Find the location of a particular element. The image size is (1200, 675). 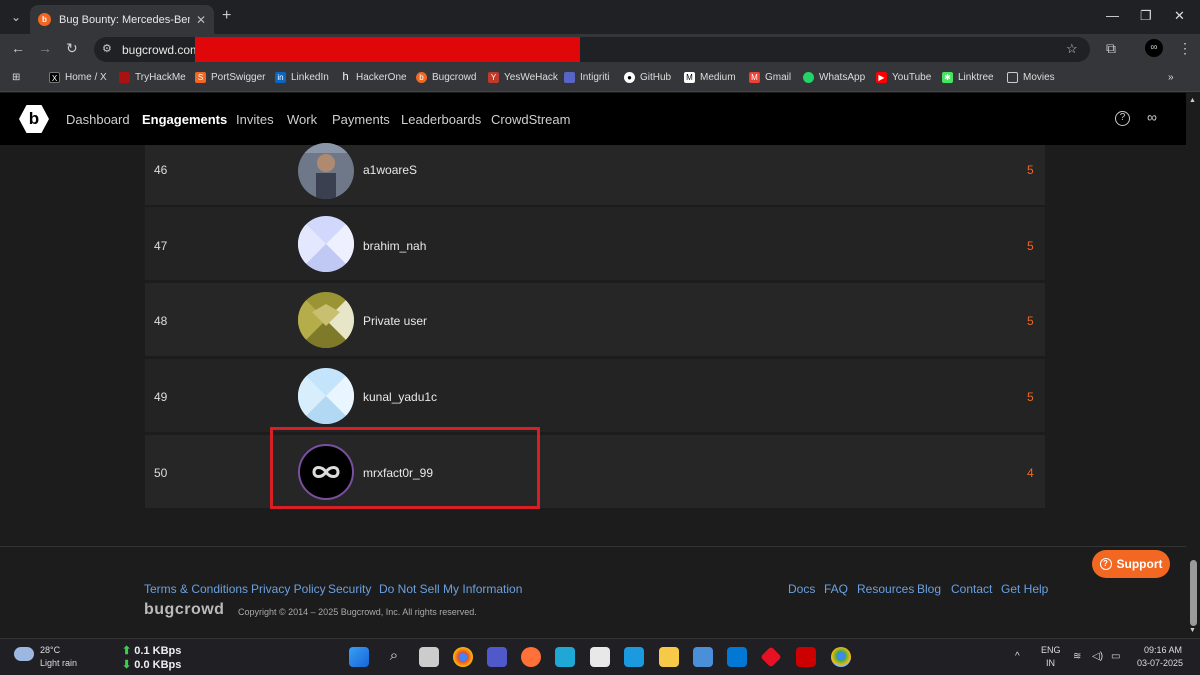

nav-crowdstream: CrowdStream is located at coordinates (530, 119).